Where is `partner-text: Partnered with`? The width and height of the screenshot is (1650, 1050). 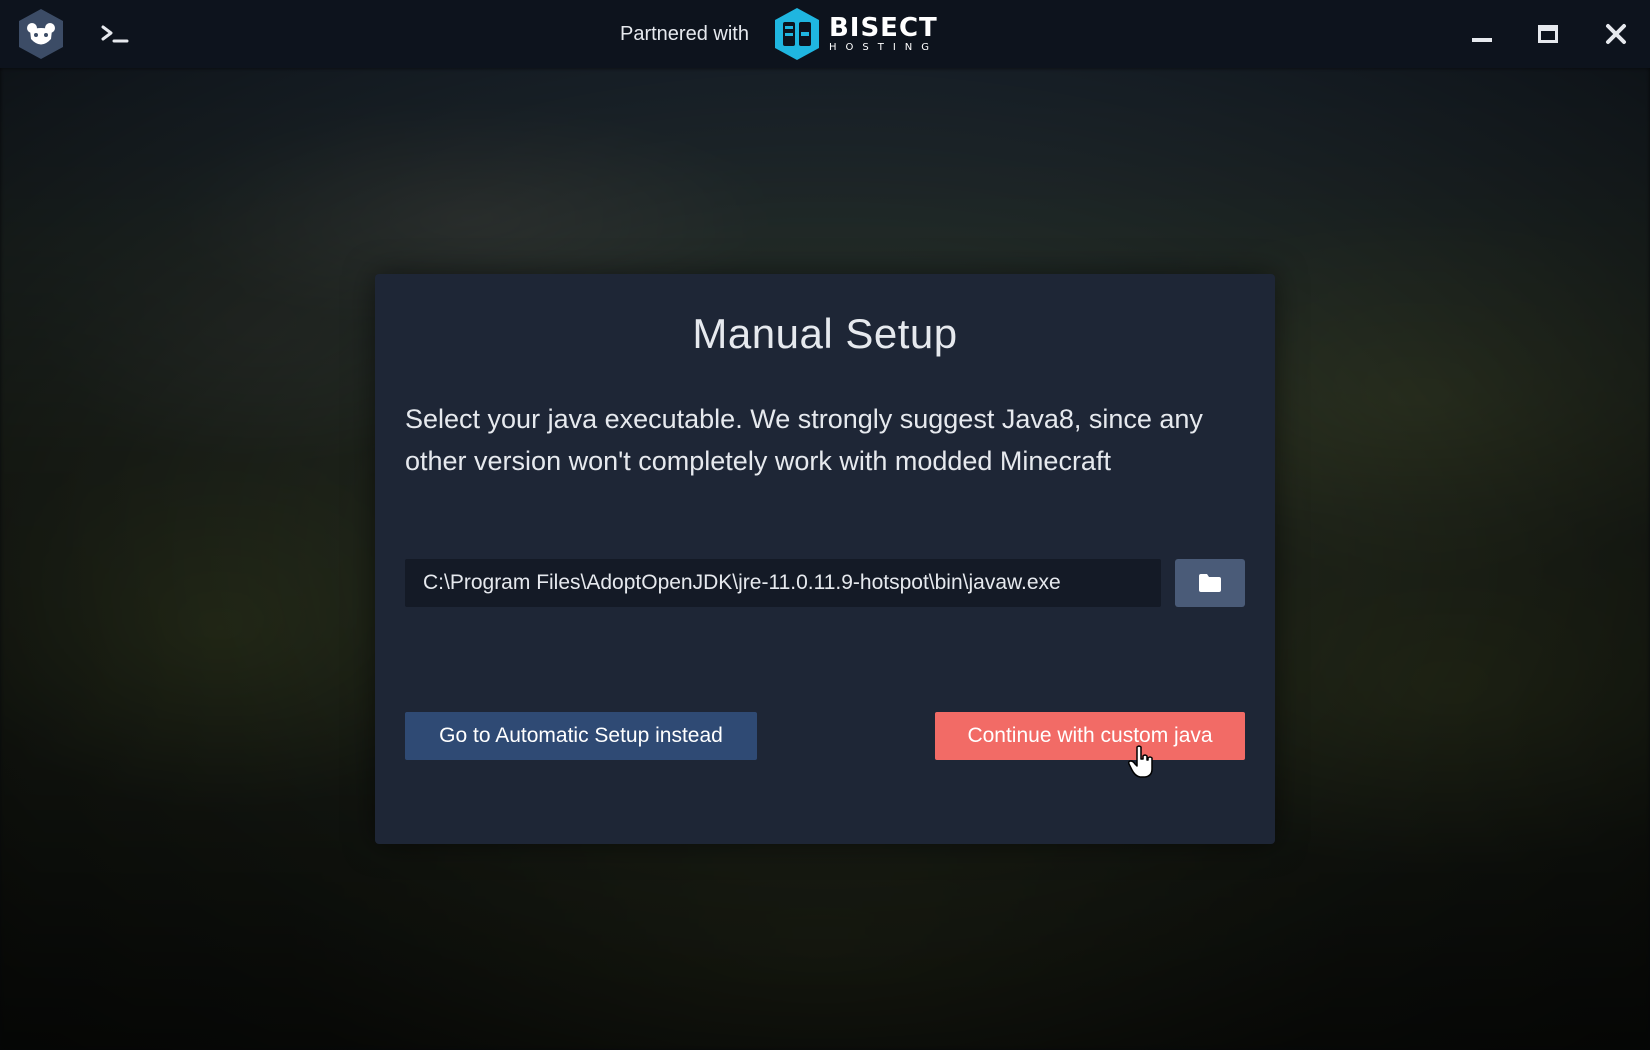
partner-text: Partnered with is located at coordinates (684, 33).